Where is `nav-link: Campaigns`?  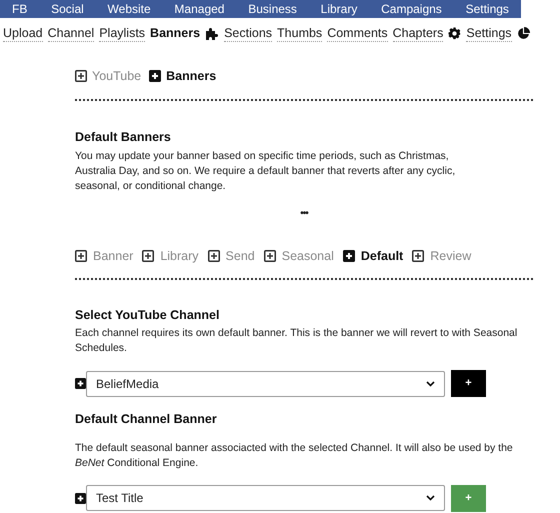 nav-link: Campaigns is located at coordinates (411, 9).